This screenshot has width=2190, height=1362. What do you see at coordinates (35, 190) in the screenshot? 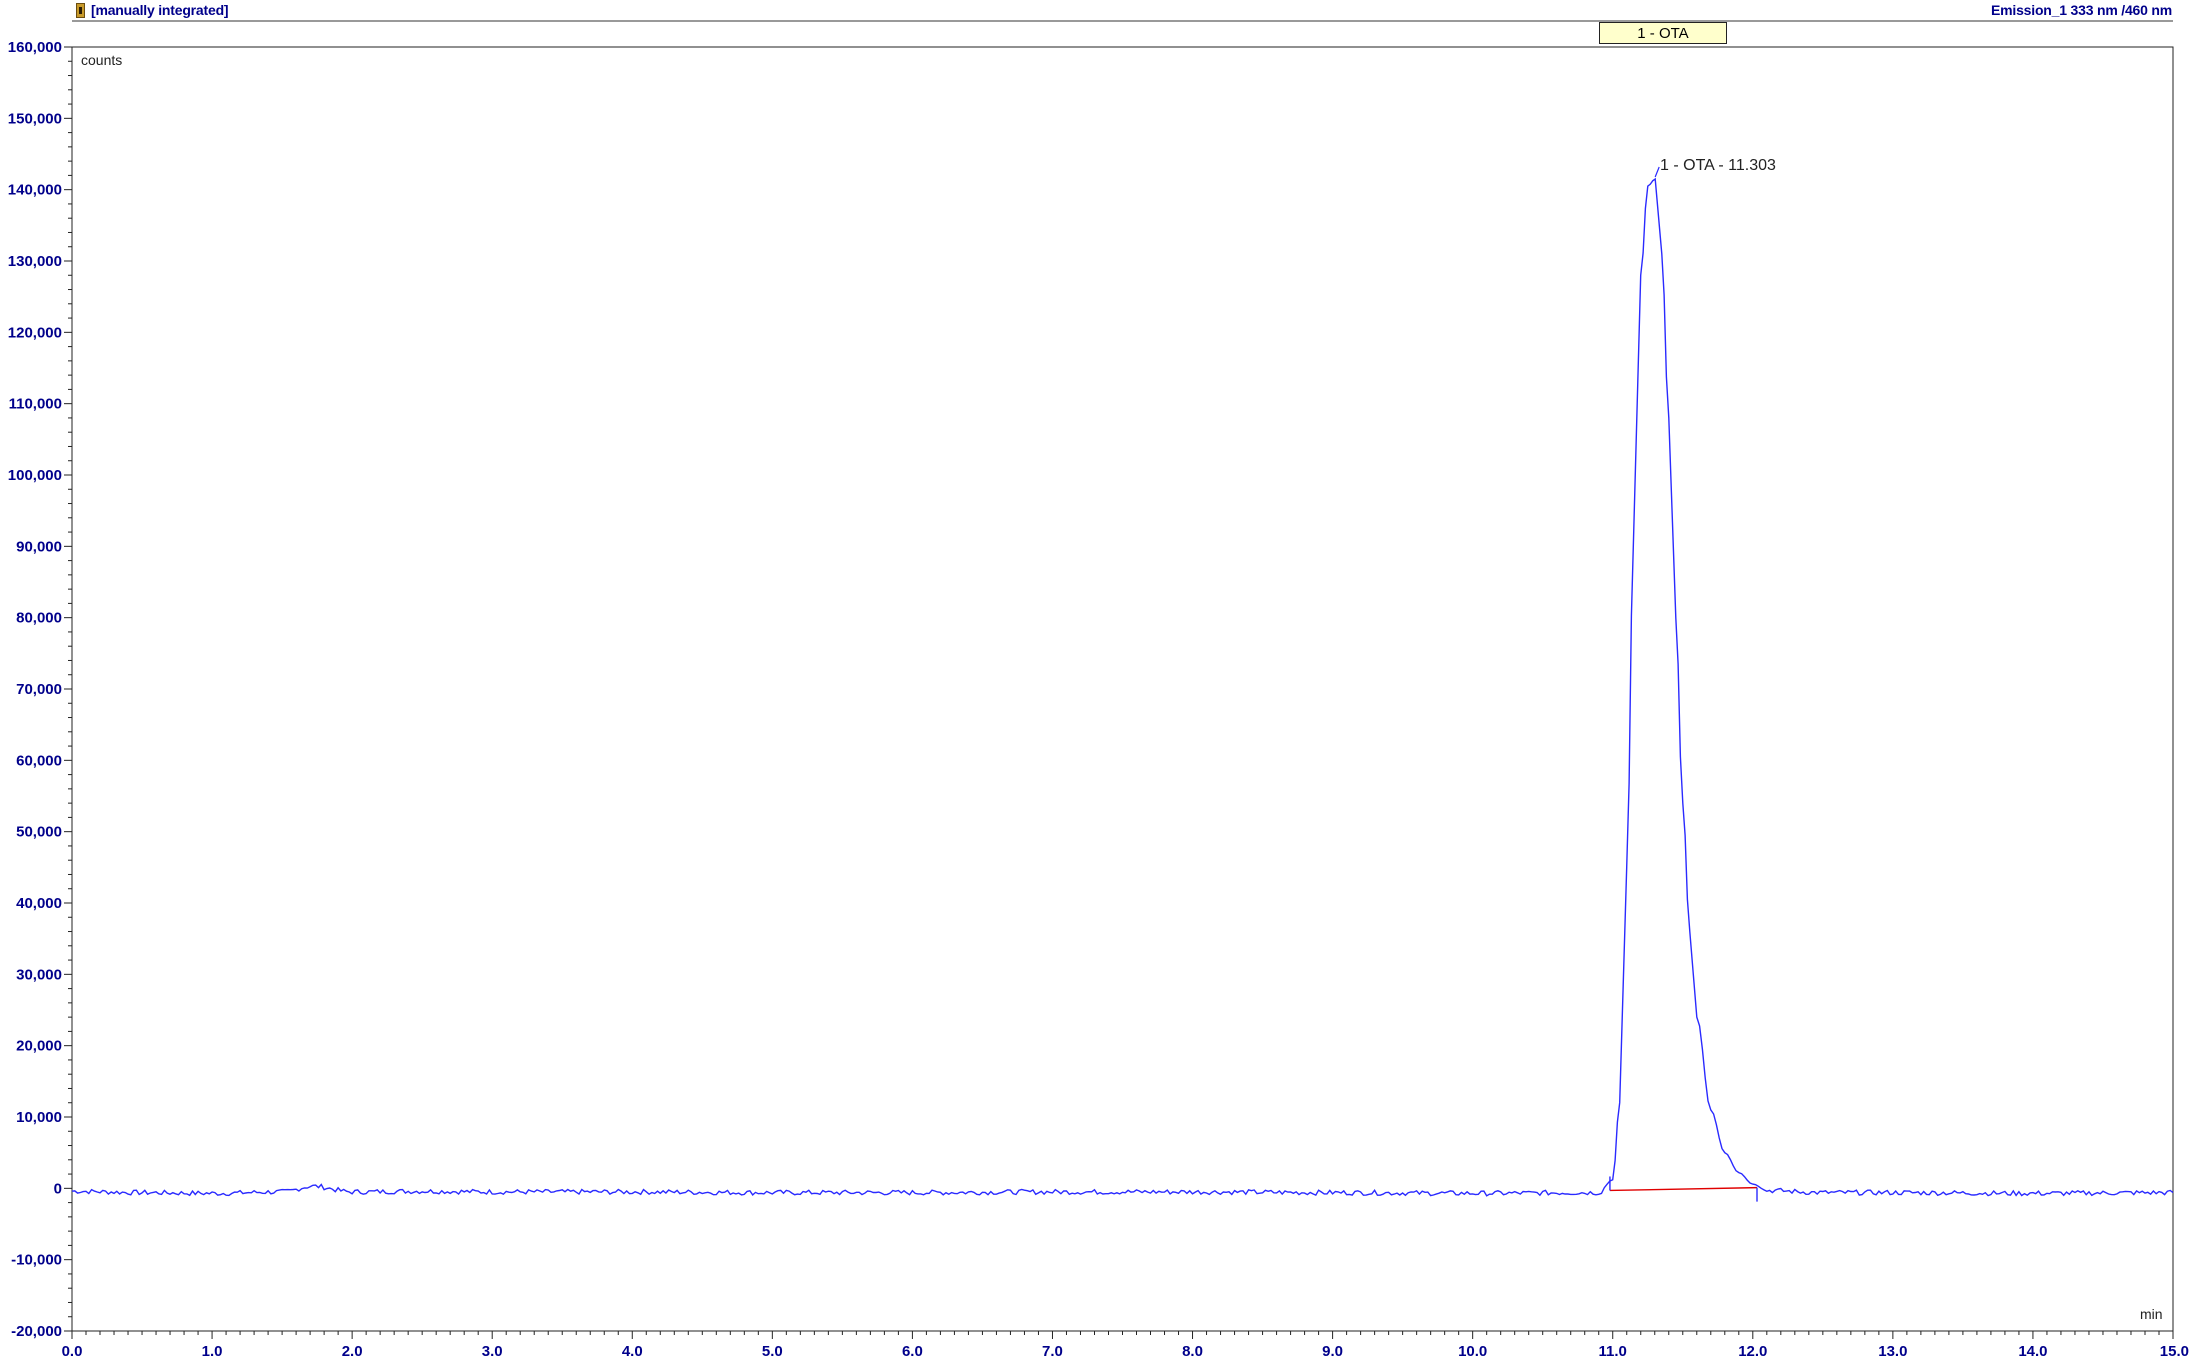
I see `y-tick-label: 140,000` at bounding box center [35, 190].